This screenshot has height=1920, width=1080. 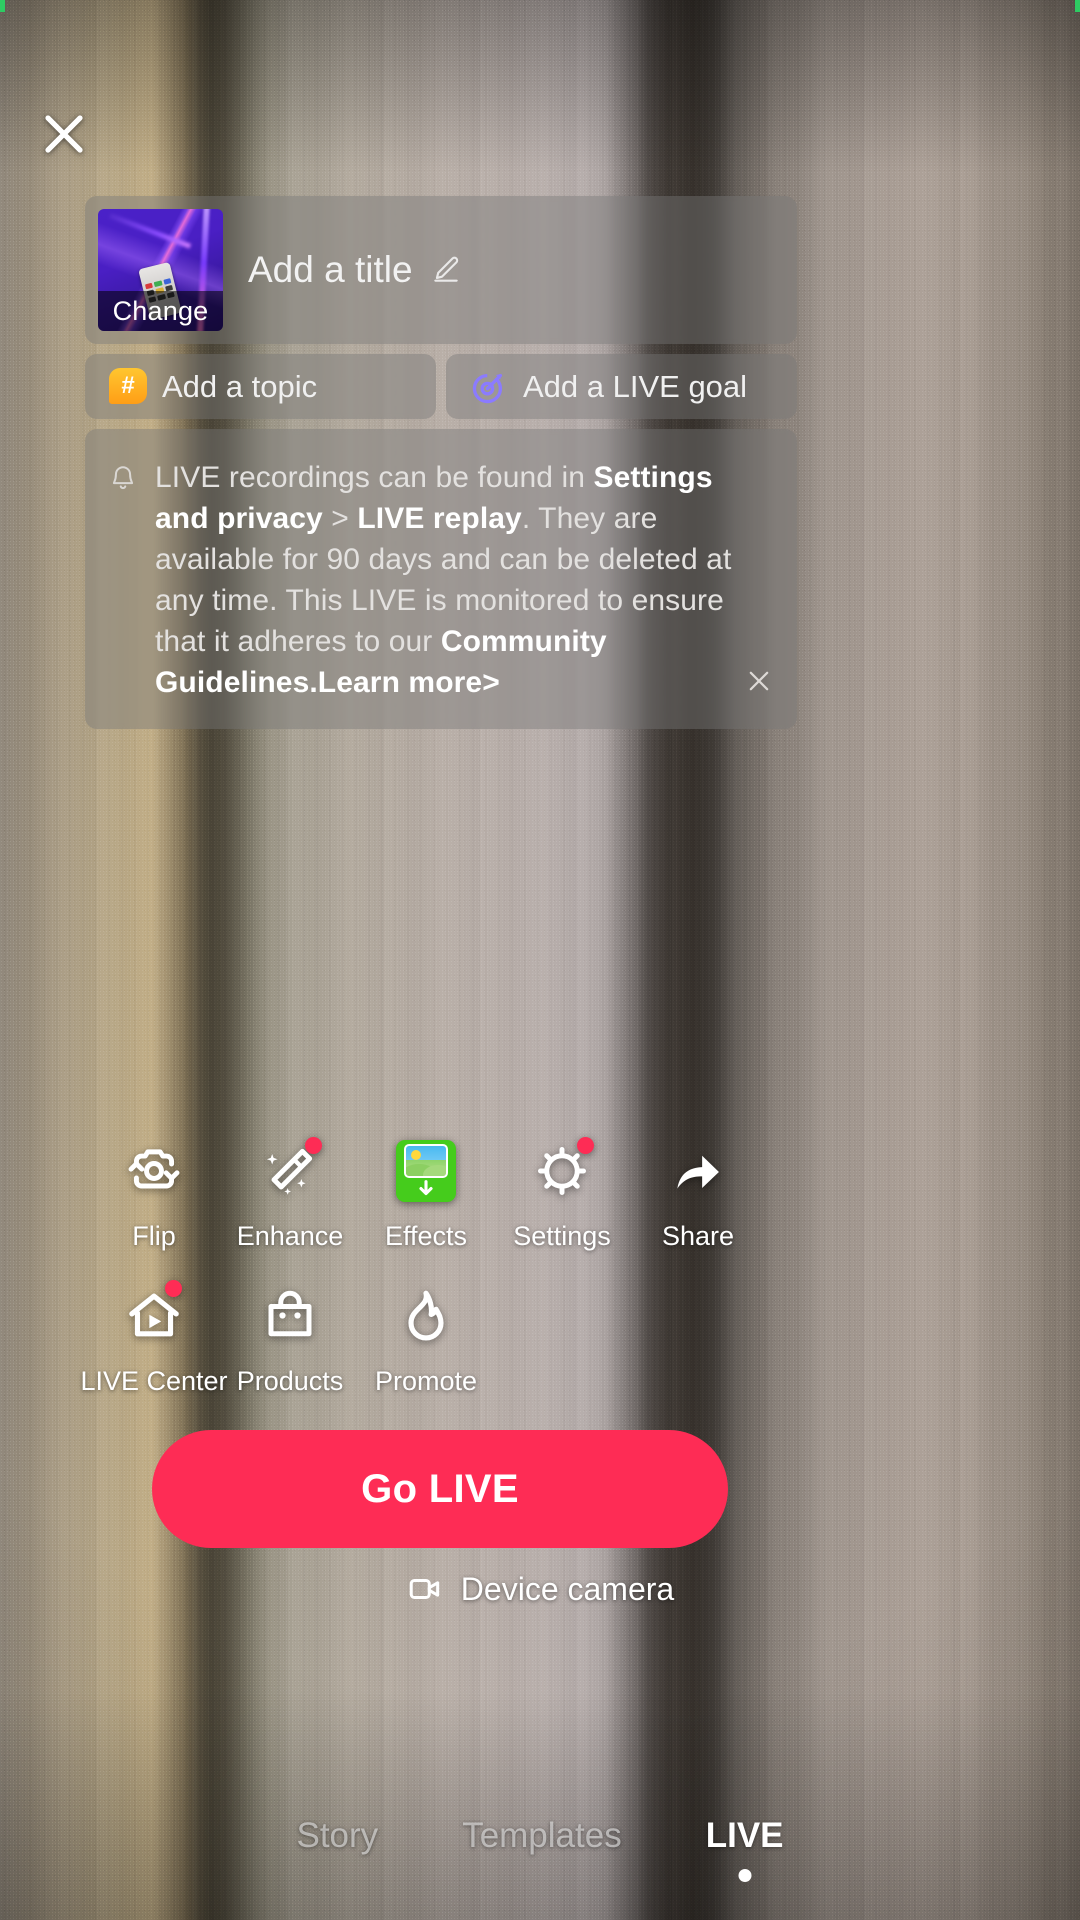 I want to click on settings-label: Settings, so click(x=562, y=1236).